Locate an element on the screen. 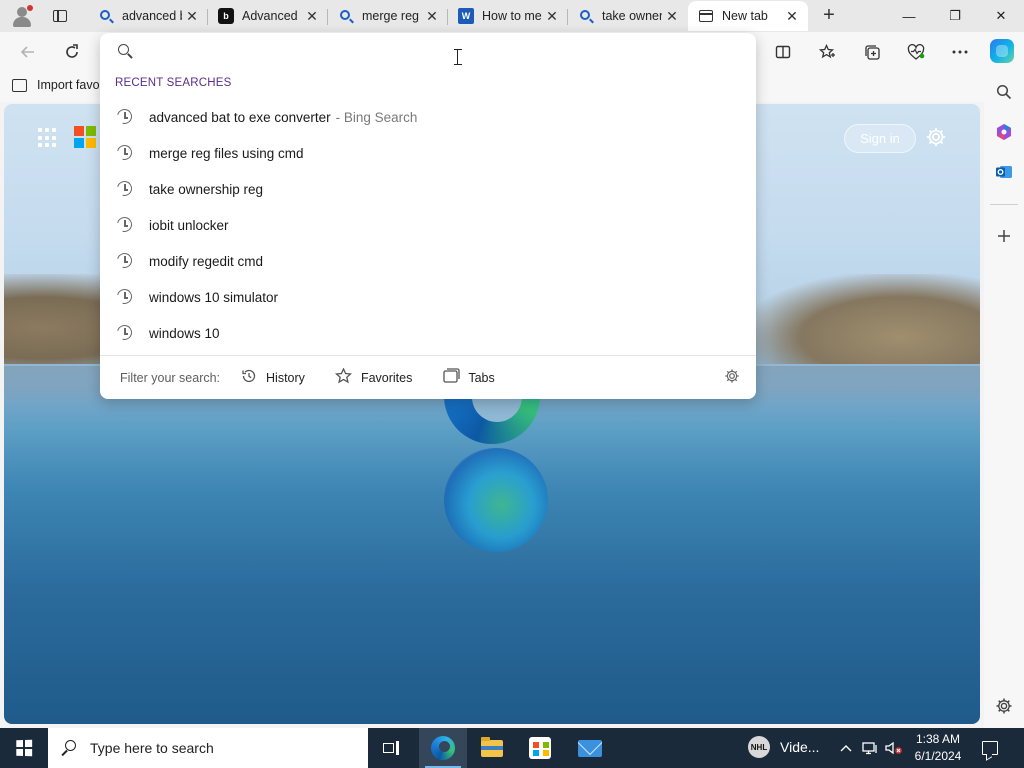  copilot-icon is located at coordinates (1002, 51).